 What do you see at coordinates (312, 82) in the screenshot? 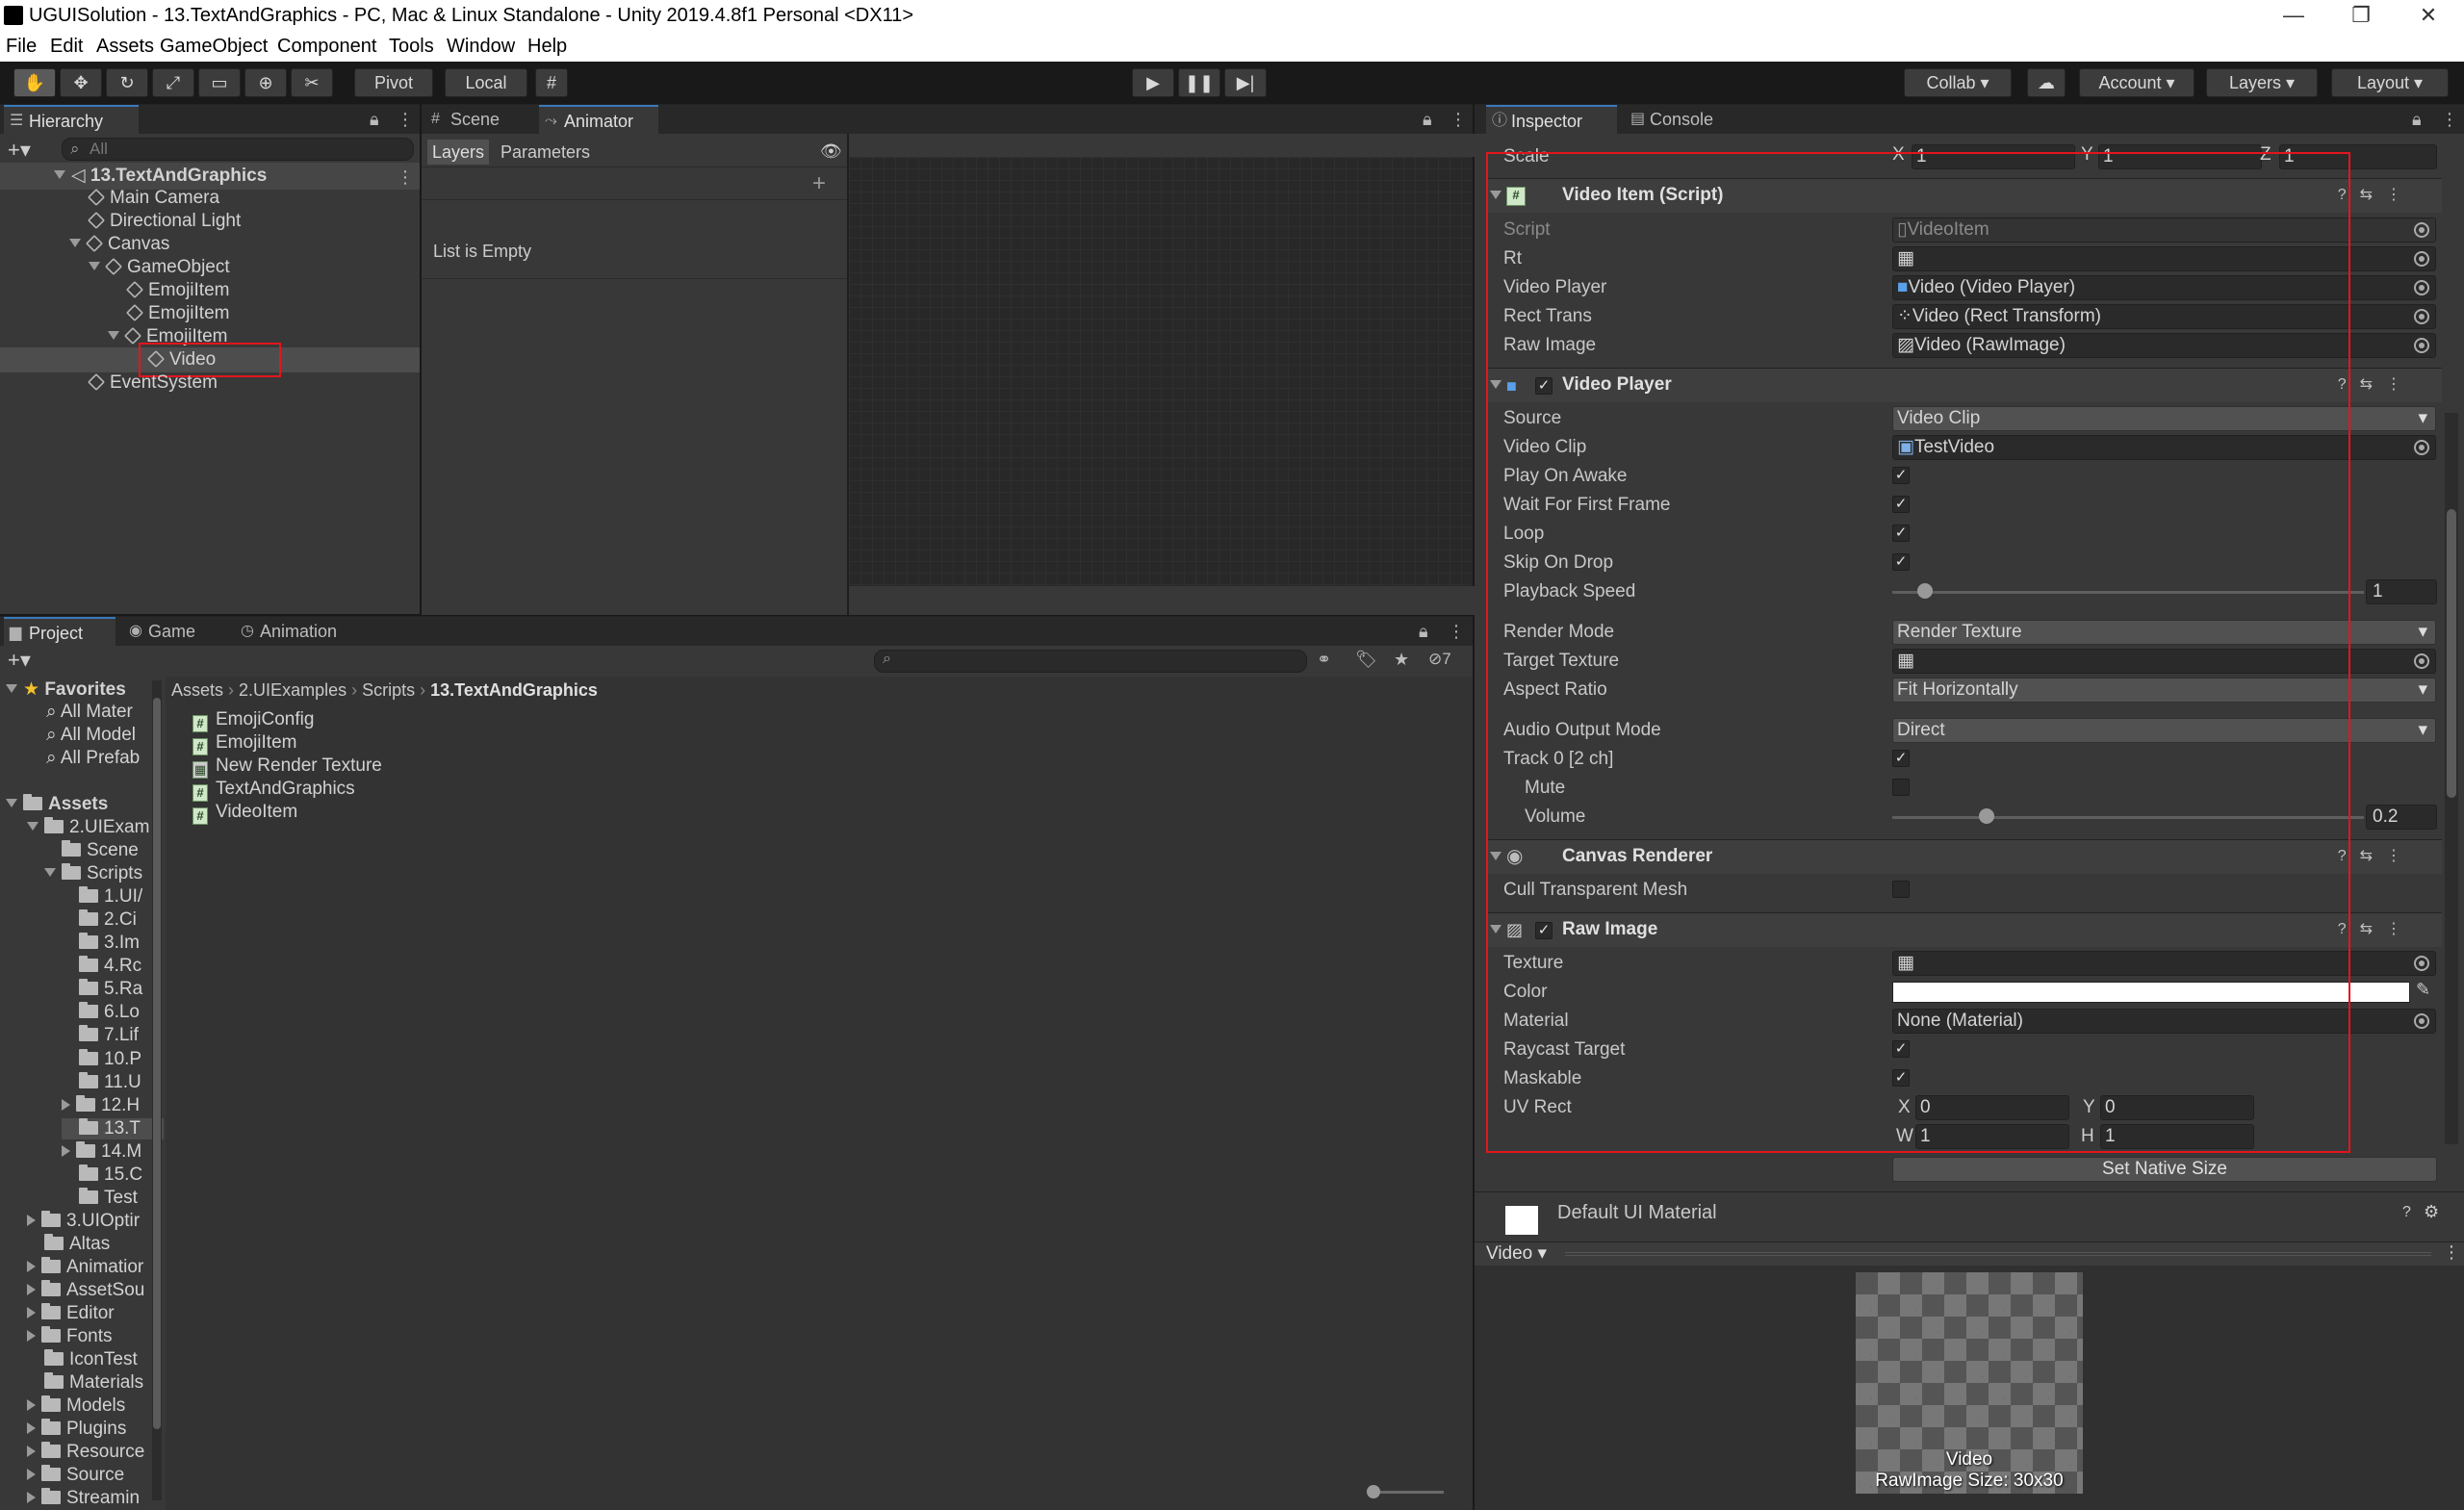
I see `custom-tool-icon: ✂` at bounding box center [312, 82].